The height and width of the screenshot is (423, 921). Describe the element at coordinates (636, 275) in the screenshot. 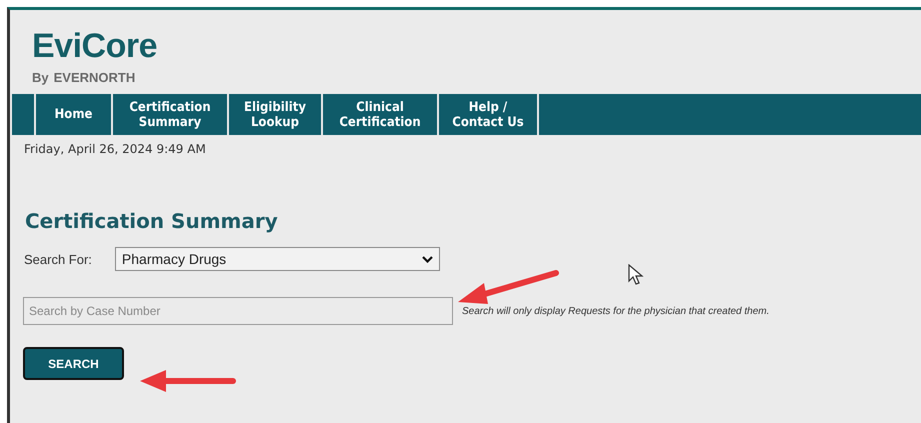

I see `cursor-icon` at that location.